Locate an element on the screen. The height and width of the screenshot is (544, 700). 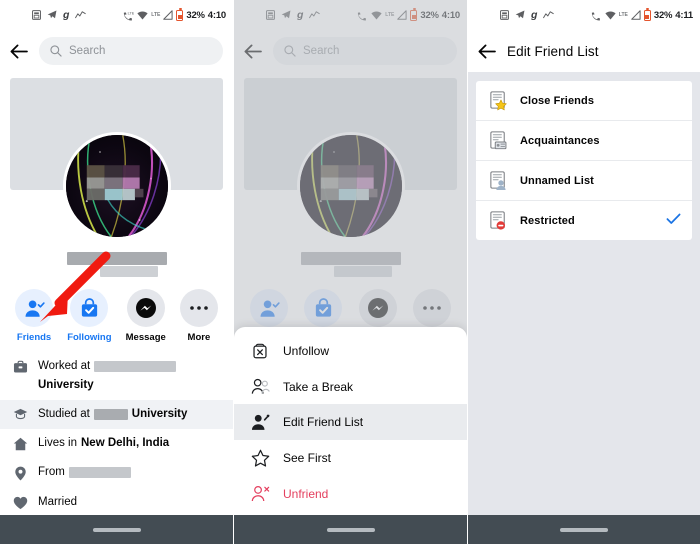
more-button-label: More is located at coordinates (199, 337).